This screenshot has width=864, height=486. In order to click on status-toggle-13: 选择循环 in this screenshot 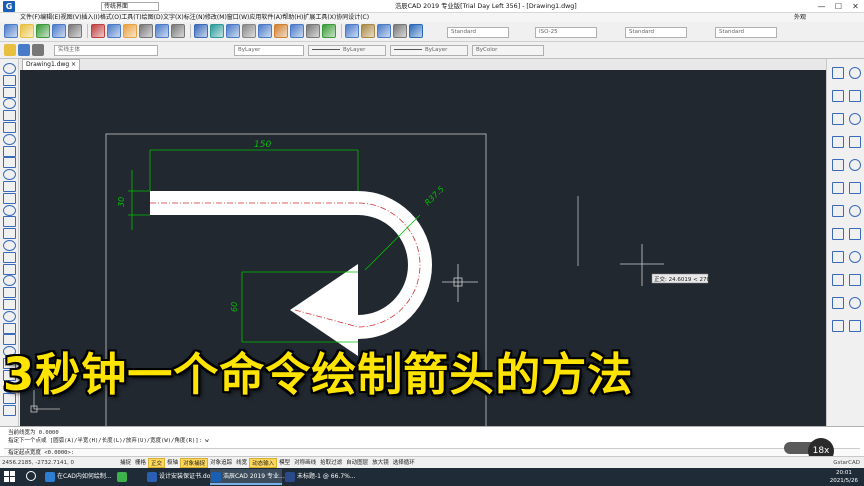, I will do `click(404, 463)`.